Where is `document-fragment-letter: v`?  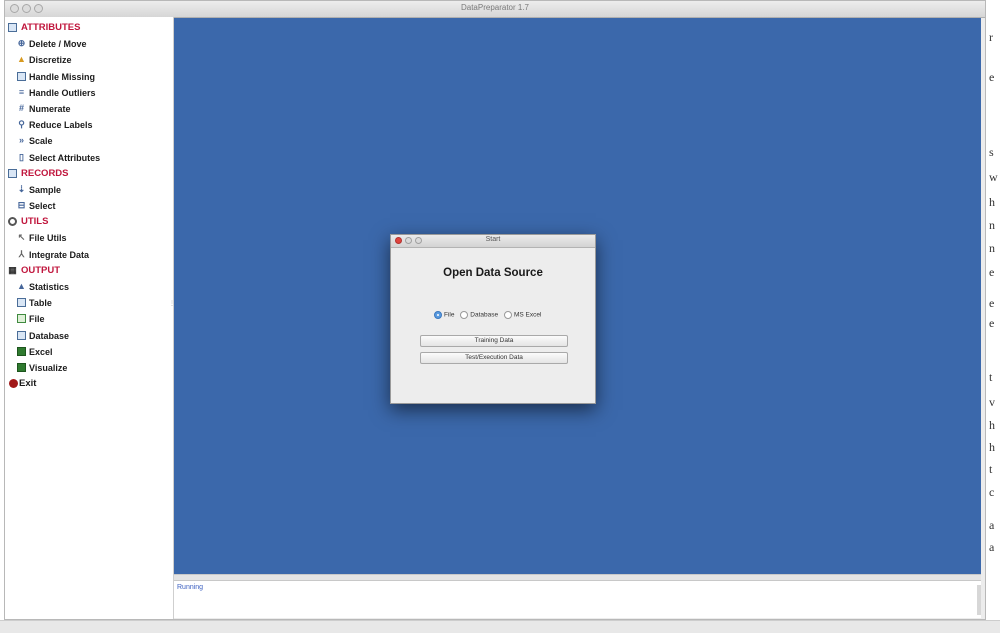 document-fragment-letter: v is located at coordinates (992, 402).